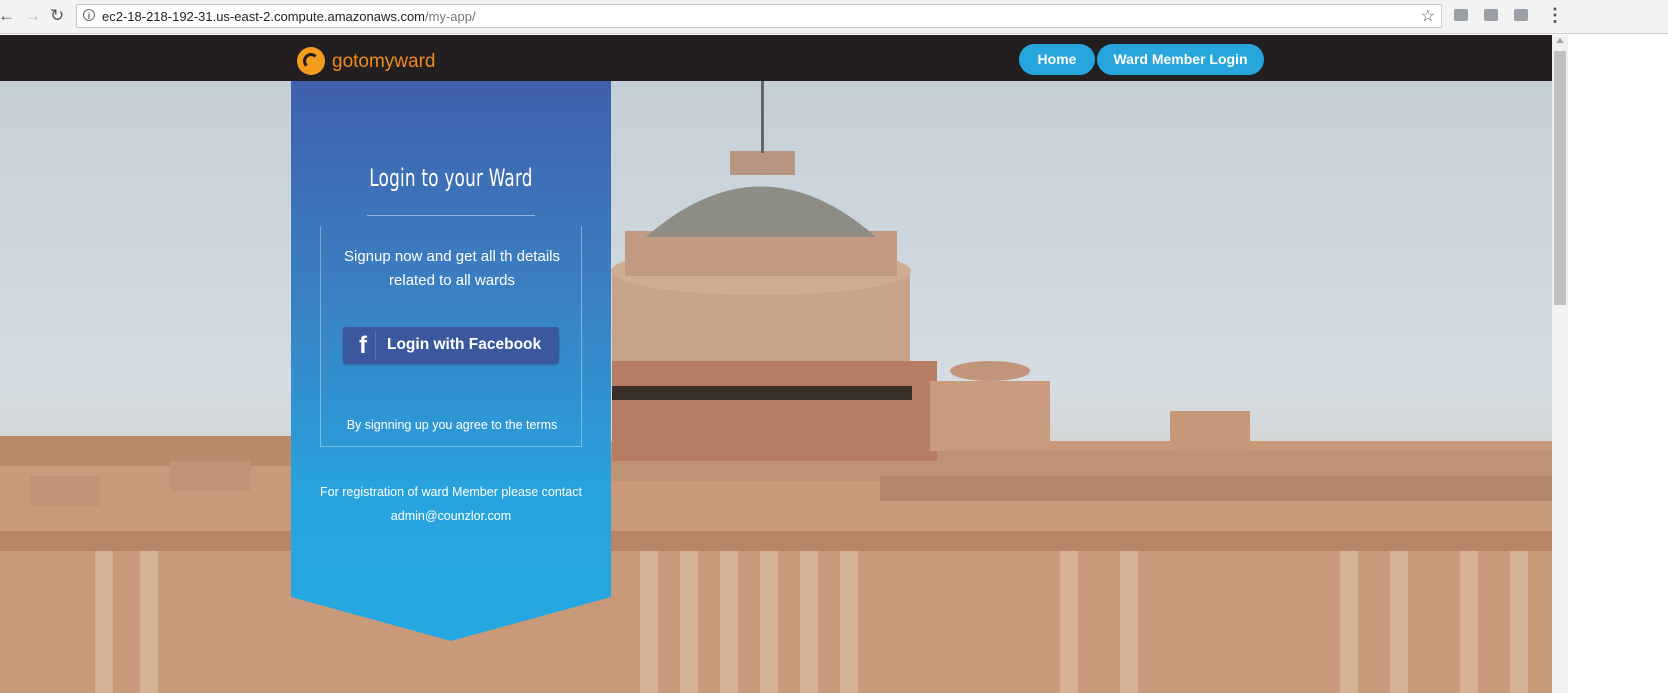 The width and height of the screenshot is (1668, 693). Describe the element at coordinates (7, 16) in the screenshot. I see `back-arrow-icon: ←` at that location.